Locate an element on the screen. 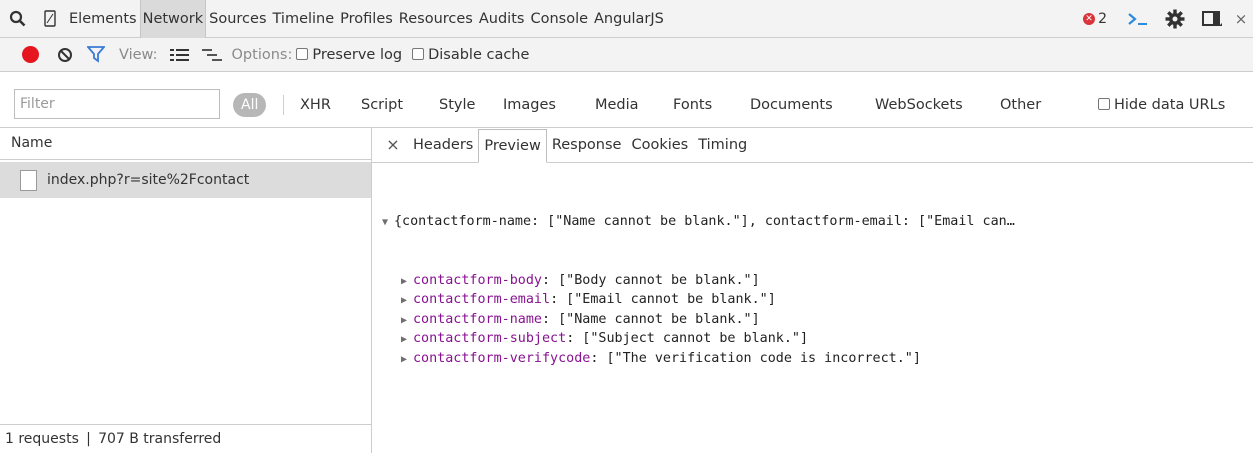 The height and width of the screenshot is (453, 1253). console-drawer-icon is located at coordinates (1138, 19).